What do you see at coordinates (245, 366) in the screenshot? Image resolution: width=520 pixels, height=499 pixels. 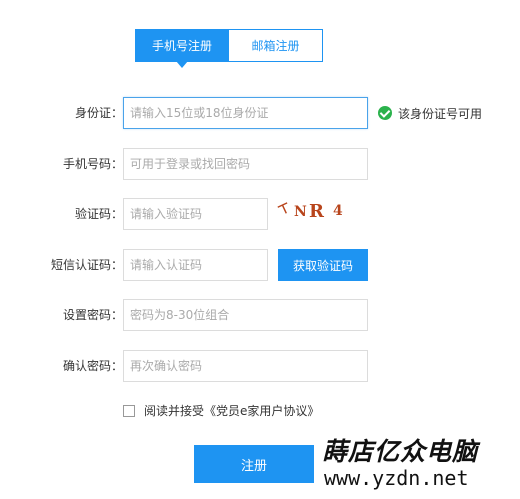 I see `confirm-password-input` at bounding box center [245, 366].